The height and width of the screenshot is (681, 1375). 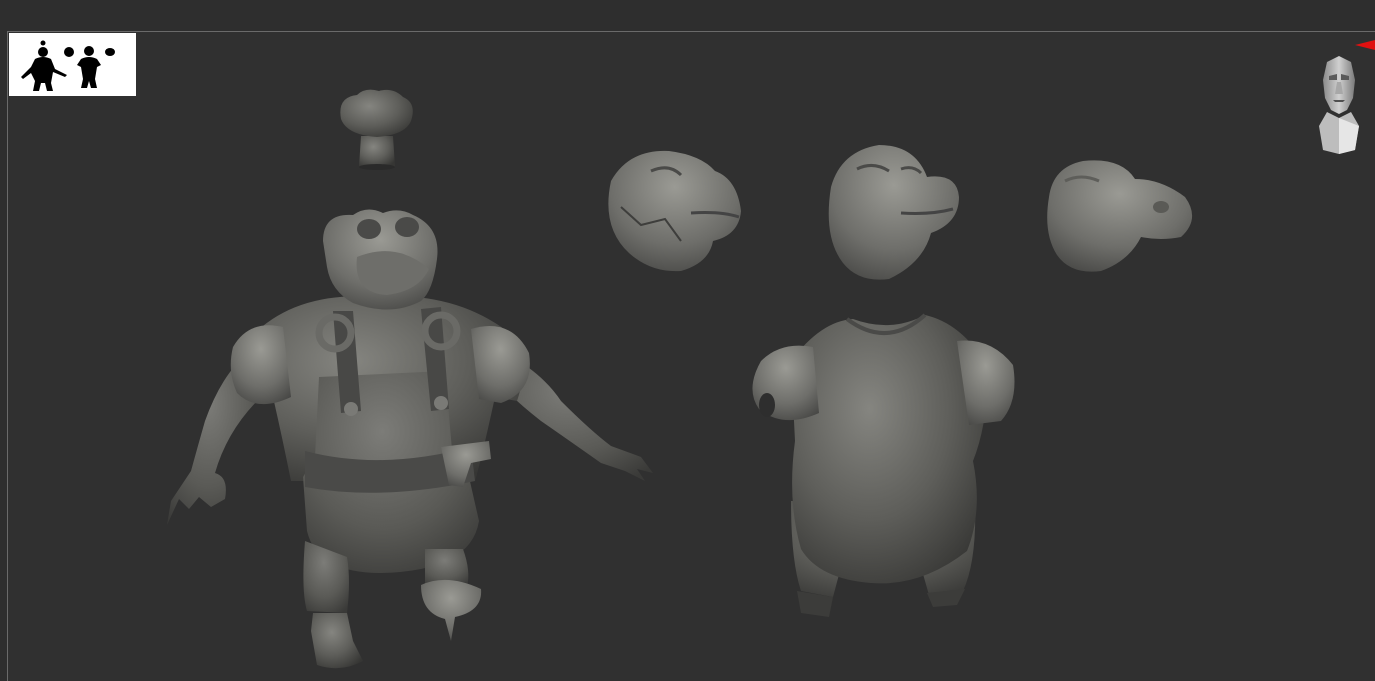 I want to click on top-toolbar-strip, so click(x=687, y=15).